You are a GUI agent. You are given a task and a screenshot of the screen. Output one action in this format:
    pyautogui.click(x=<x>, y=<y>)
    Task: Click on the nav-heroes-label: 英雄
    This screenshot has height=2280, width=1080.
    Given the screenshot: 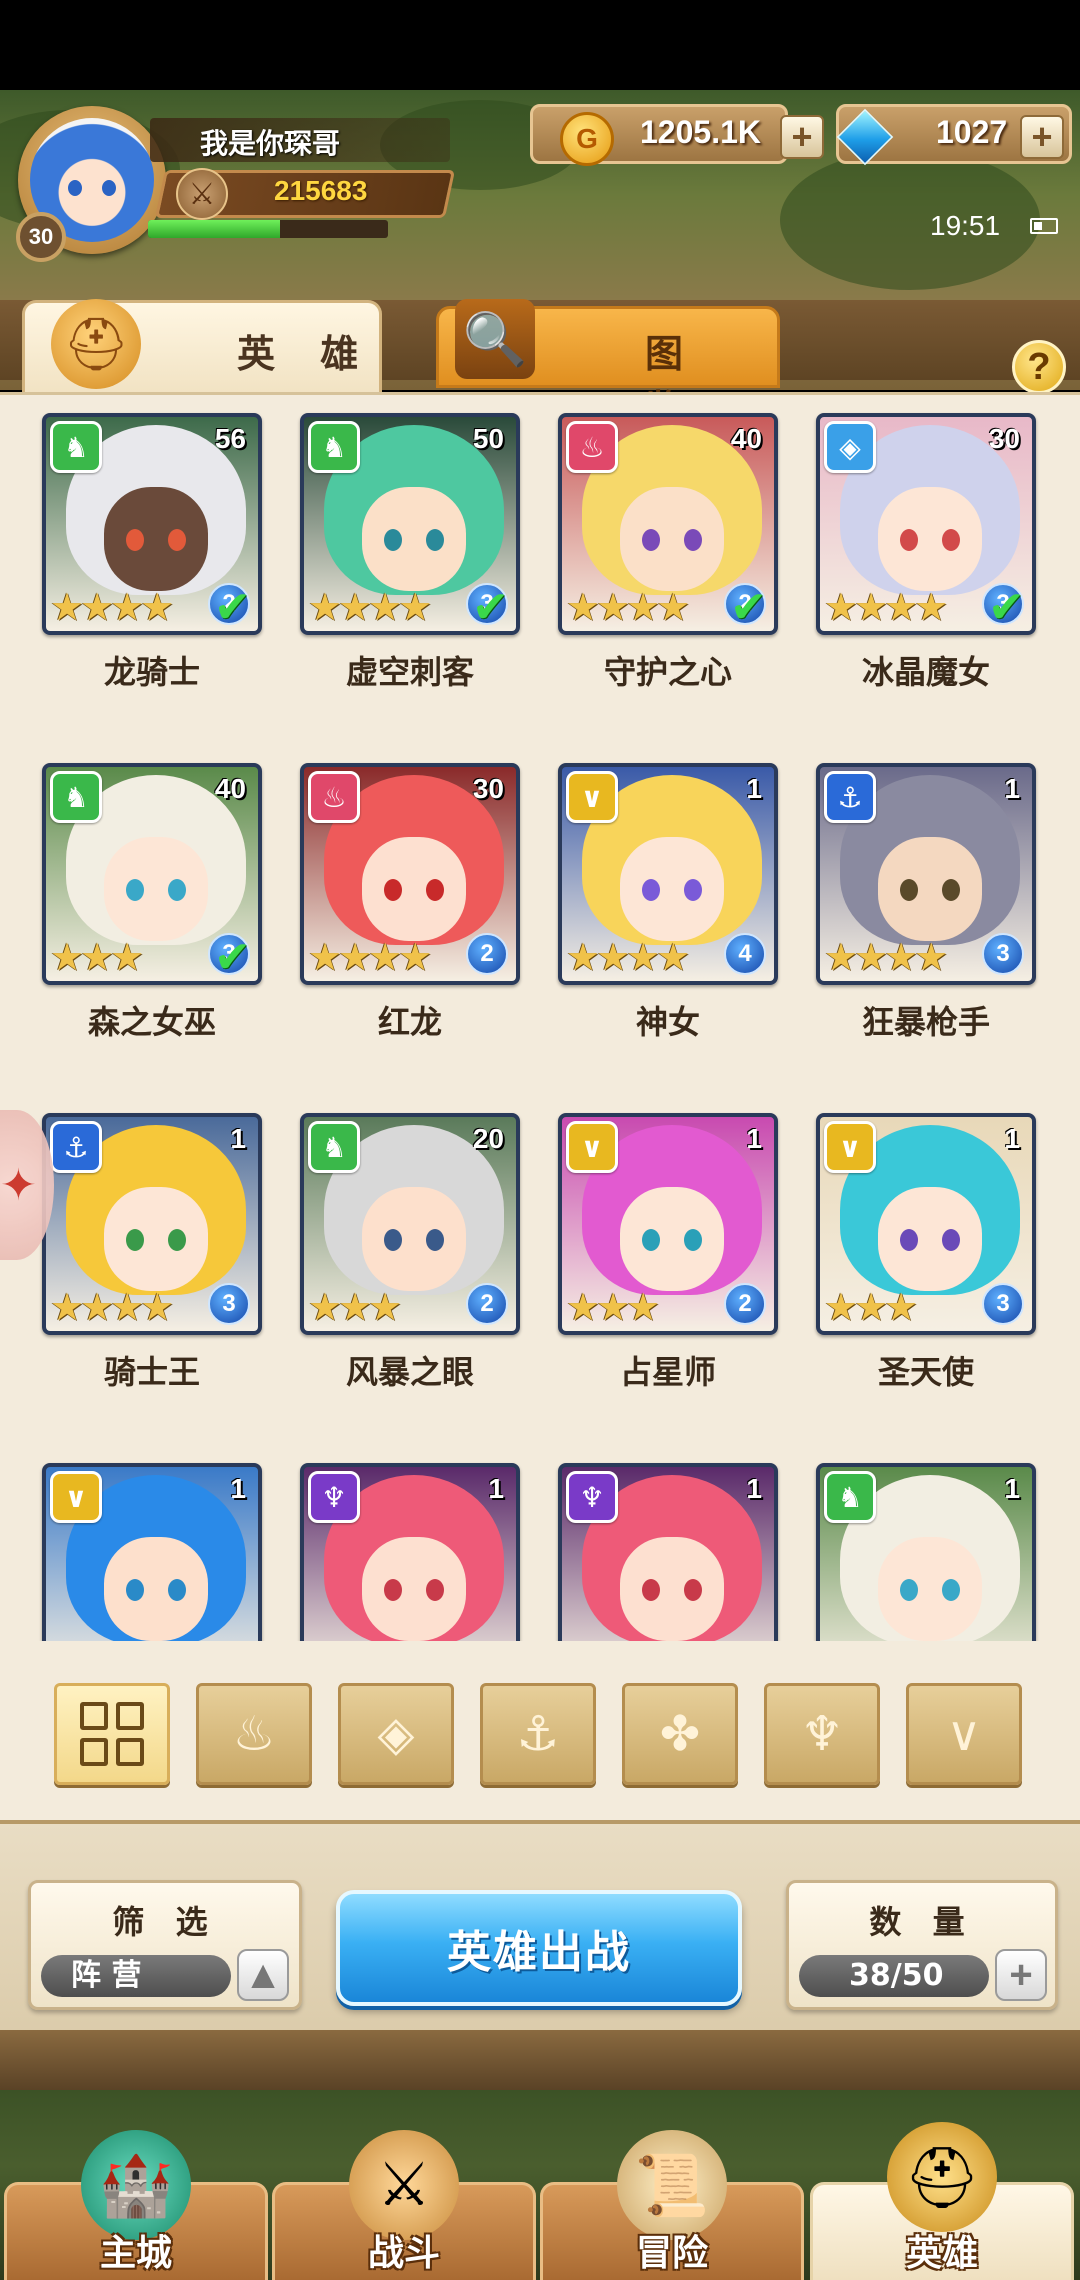 What is the action you would take?
    pyautogui.click(x=941, y=2253)
    